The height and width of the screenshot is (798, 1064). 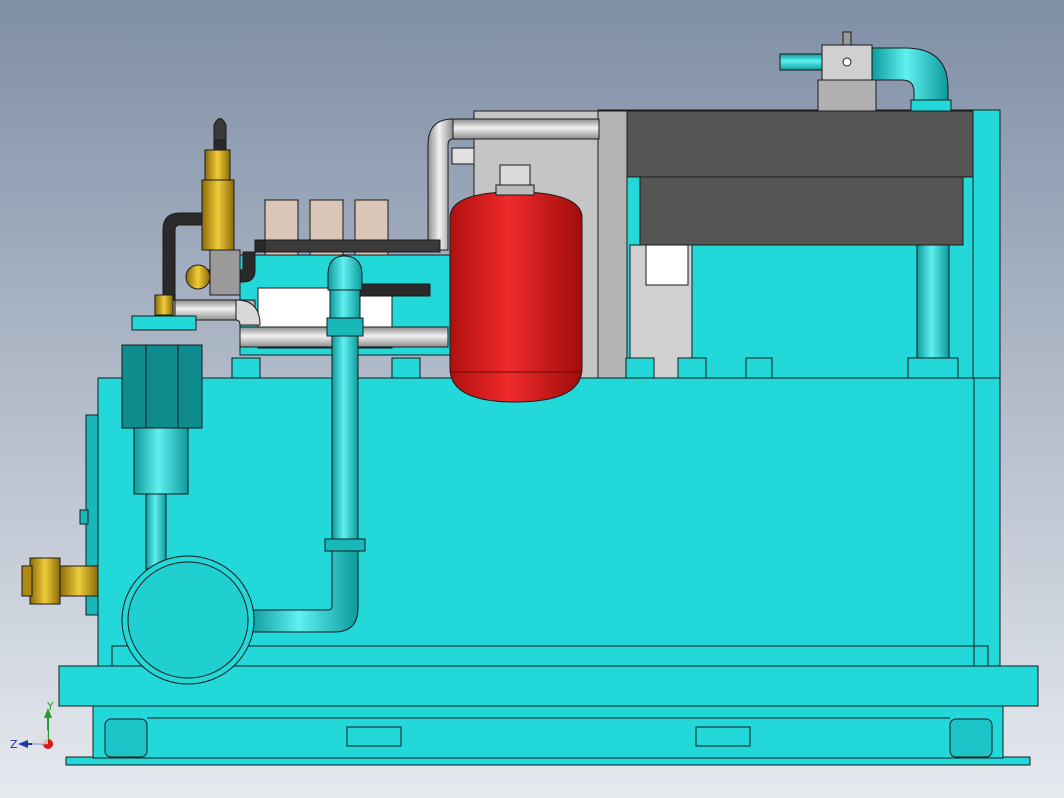 I want to click on skid-right-foot, so click(x=971, y=738).